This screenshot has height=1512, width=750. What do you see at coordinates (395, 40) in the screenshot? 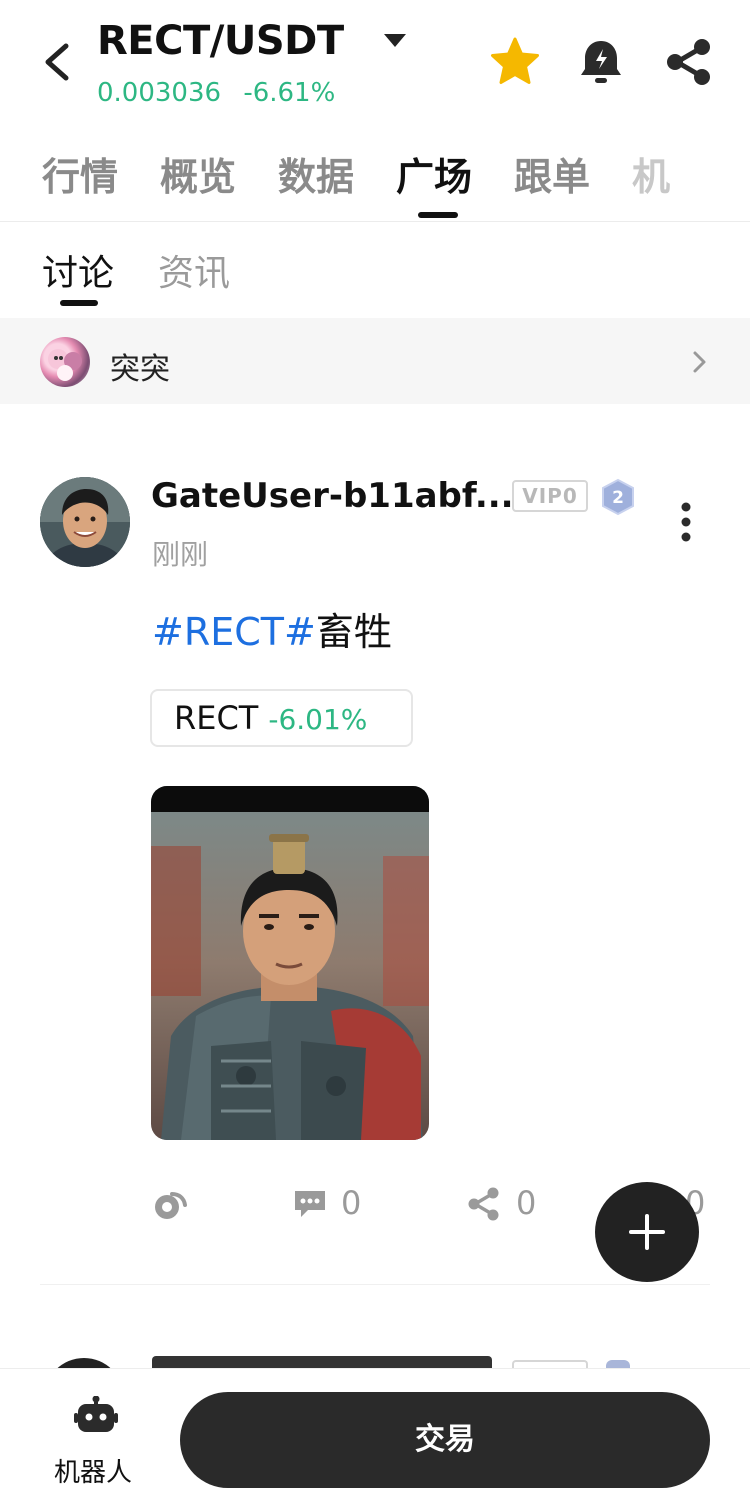
I see `caret-down-icon` at bounding box center [395, 40].